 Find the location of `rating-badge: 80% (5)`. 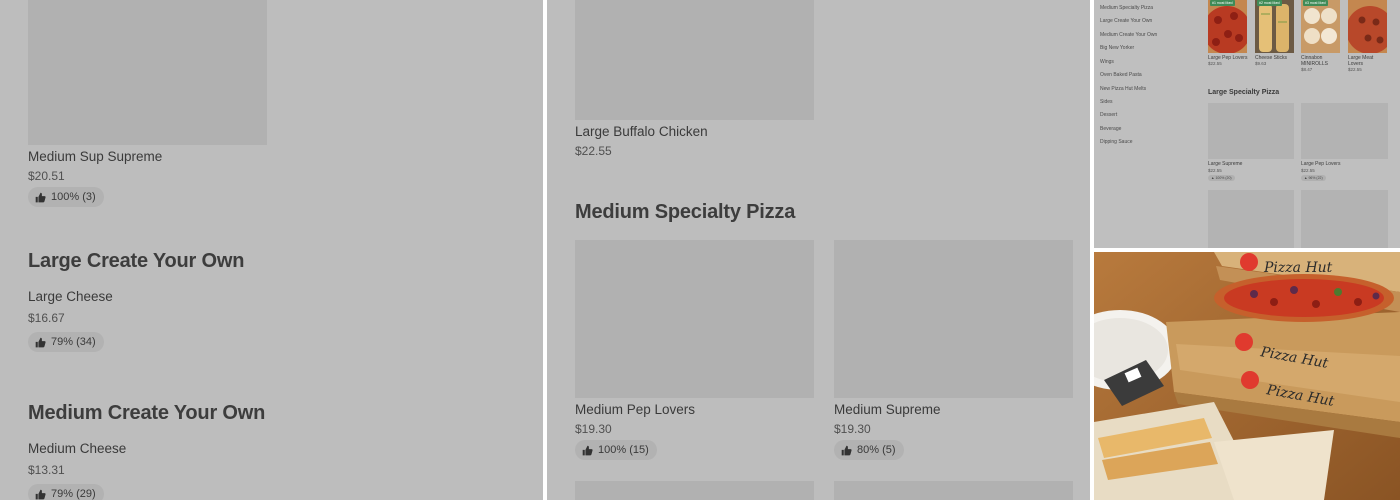

rating-badge: 80% (5) is located at coordinates (869, 450).